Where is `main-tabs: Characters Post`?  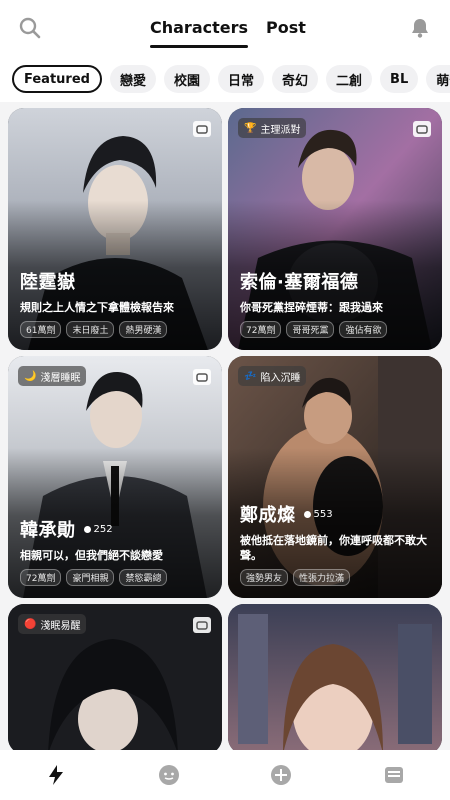 main-tabs: Characters Post is located at coordinates (228, 31).